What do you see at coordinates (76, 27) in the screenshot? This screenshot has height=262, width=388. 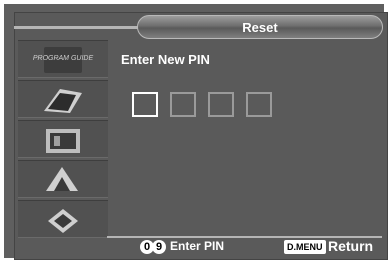 I see `title-line-decoration` at bounding box center [76, 27].